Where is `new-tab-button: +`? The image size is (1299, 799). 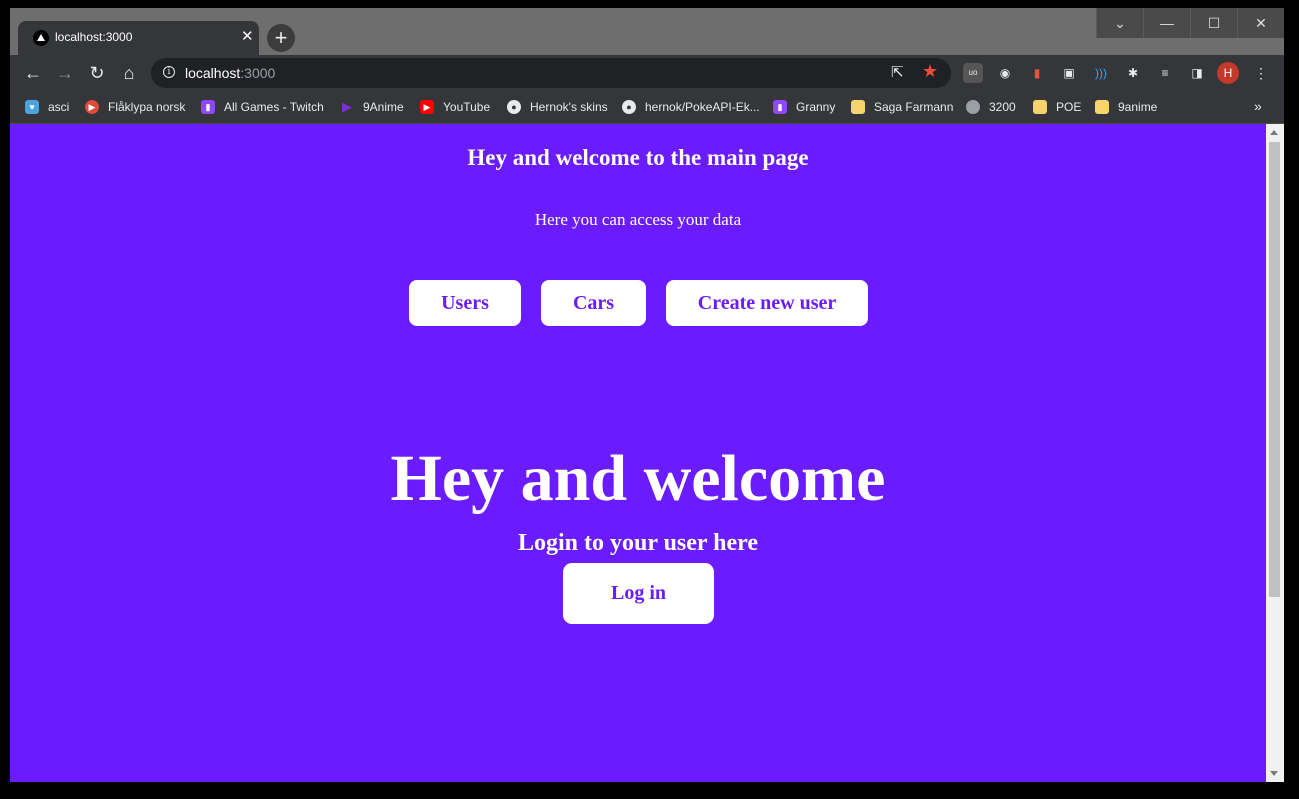
new-tab-button: + is located at coordinates (281, 38).